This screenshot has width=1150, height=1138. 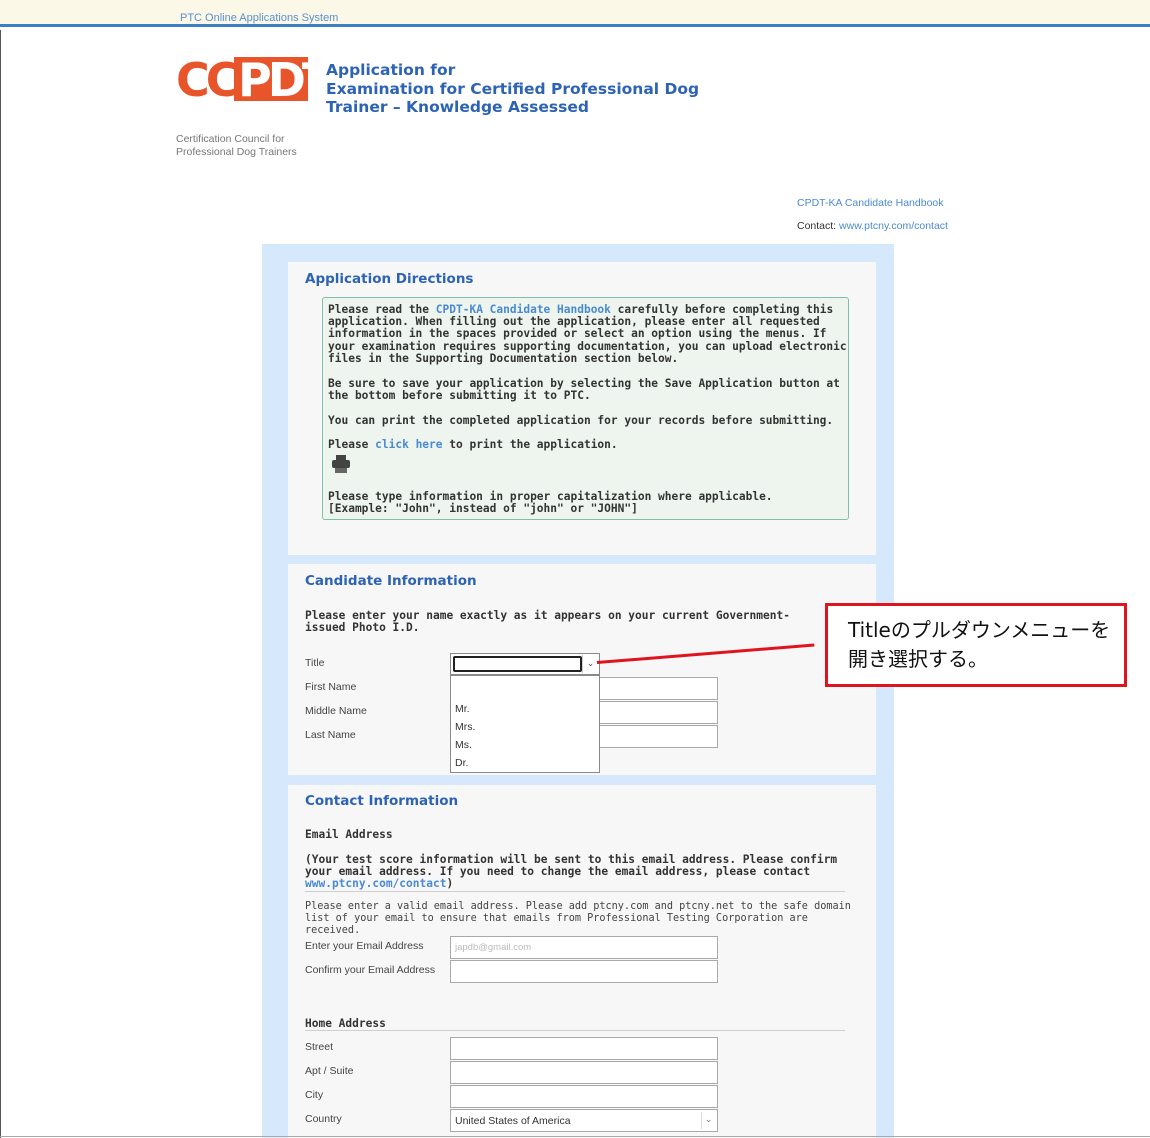 What do you see at coordinates (323, 1119) in the screenshot?
I see `country-label: Country` at bounding box center [323, 1119].